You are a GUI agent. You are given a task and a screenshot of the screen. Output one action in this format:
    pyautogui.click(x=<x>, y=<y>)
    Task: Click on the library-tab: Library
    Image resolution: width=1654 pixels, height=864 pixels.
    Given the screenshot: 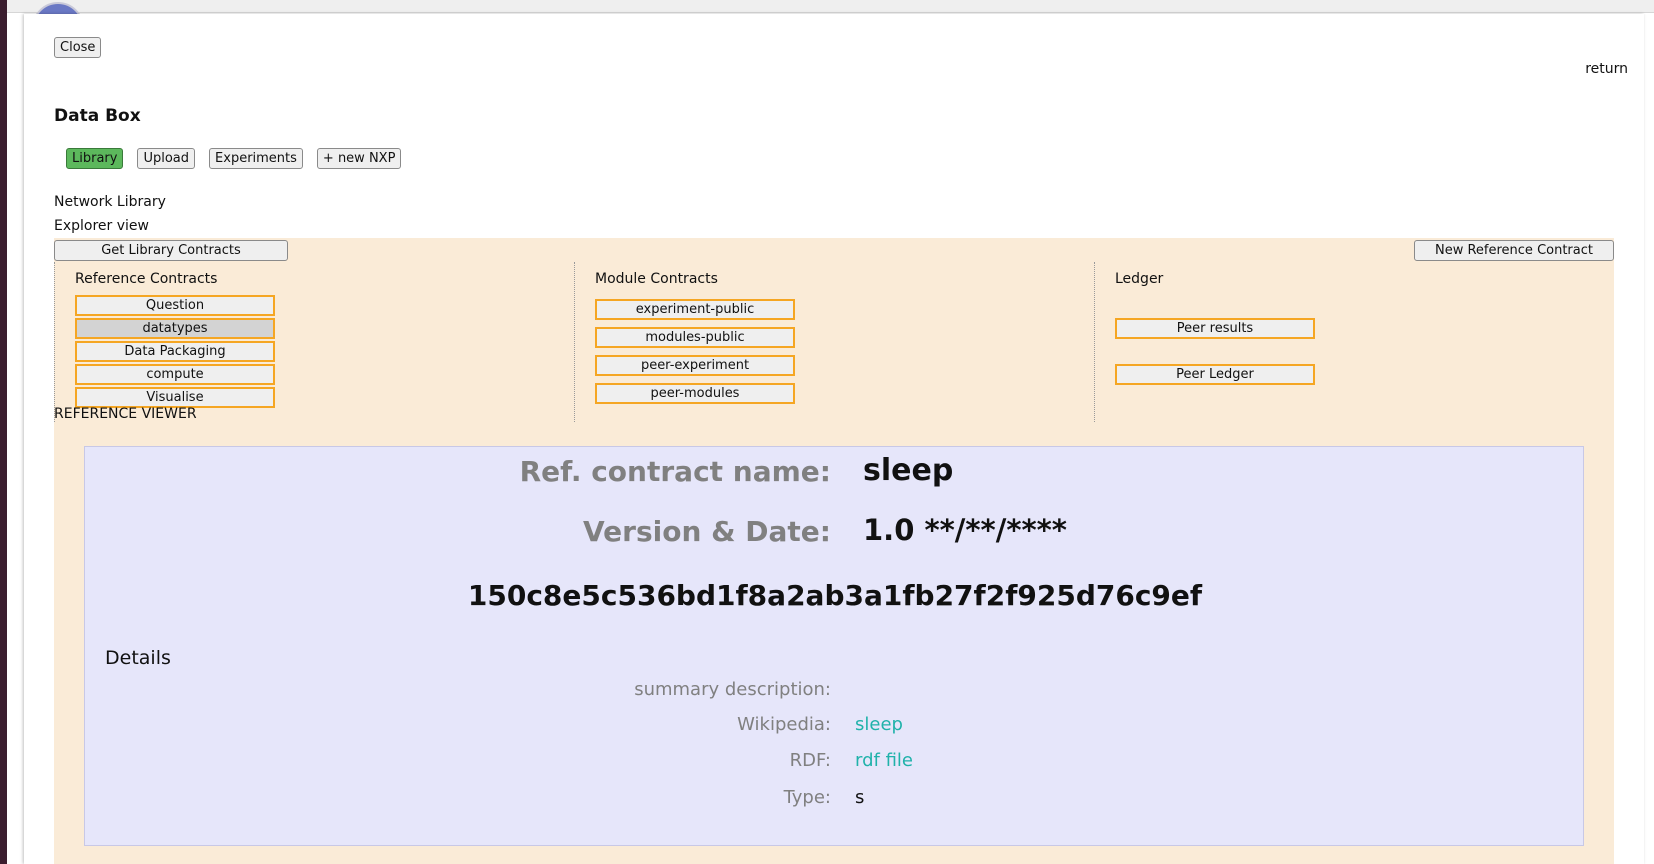 What is the action you would take?
    pyautogui.click(x=95, y=158)
    